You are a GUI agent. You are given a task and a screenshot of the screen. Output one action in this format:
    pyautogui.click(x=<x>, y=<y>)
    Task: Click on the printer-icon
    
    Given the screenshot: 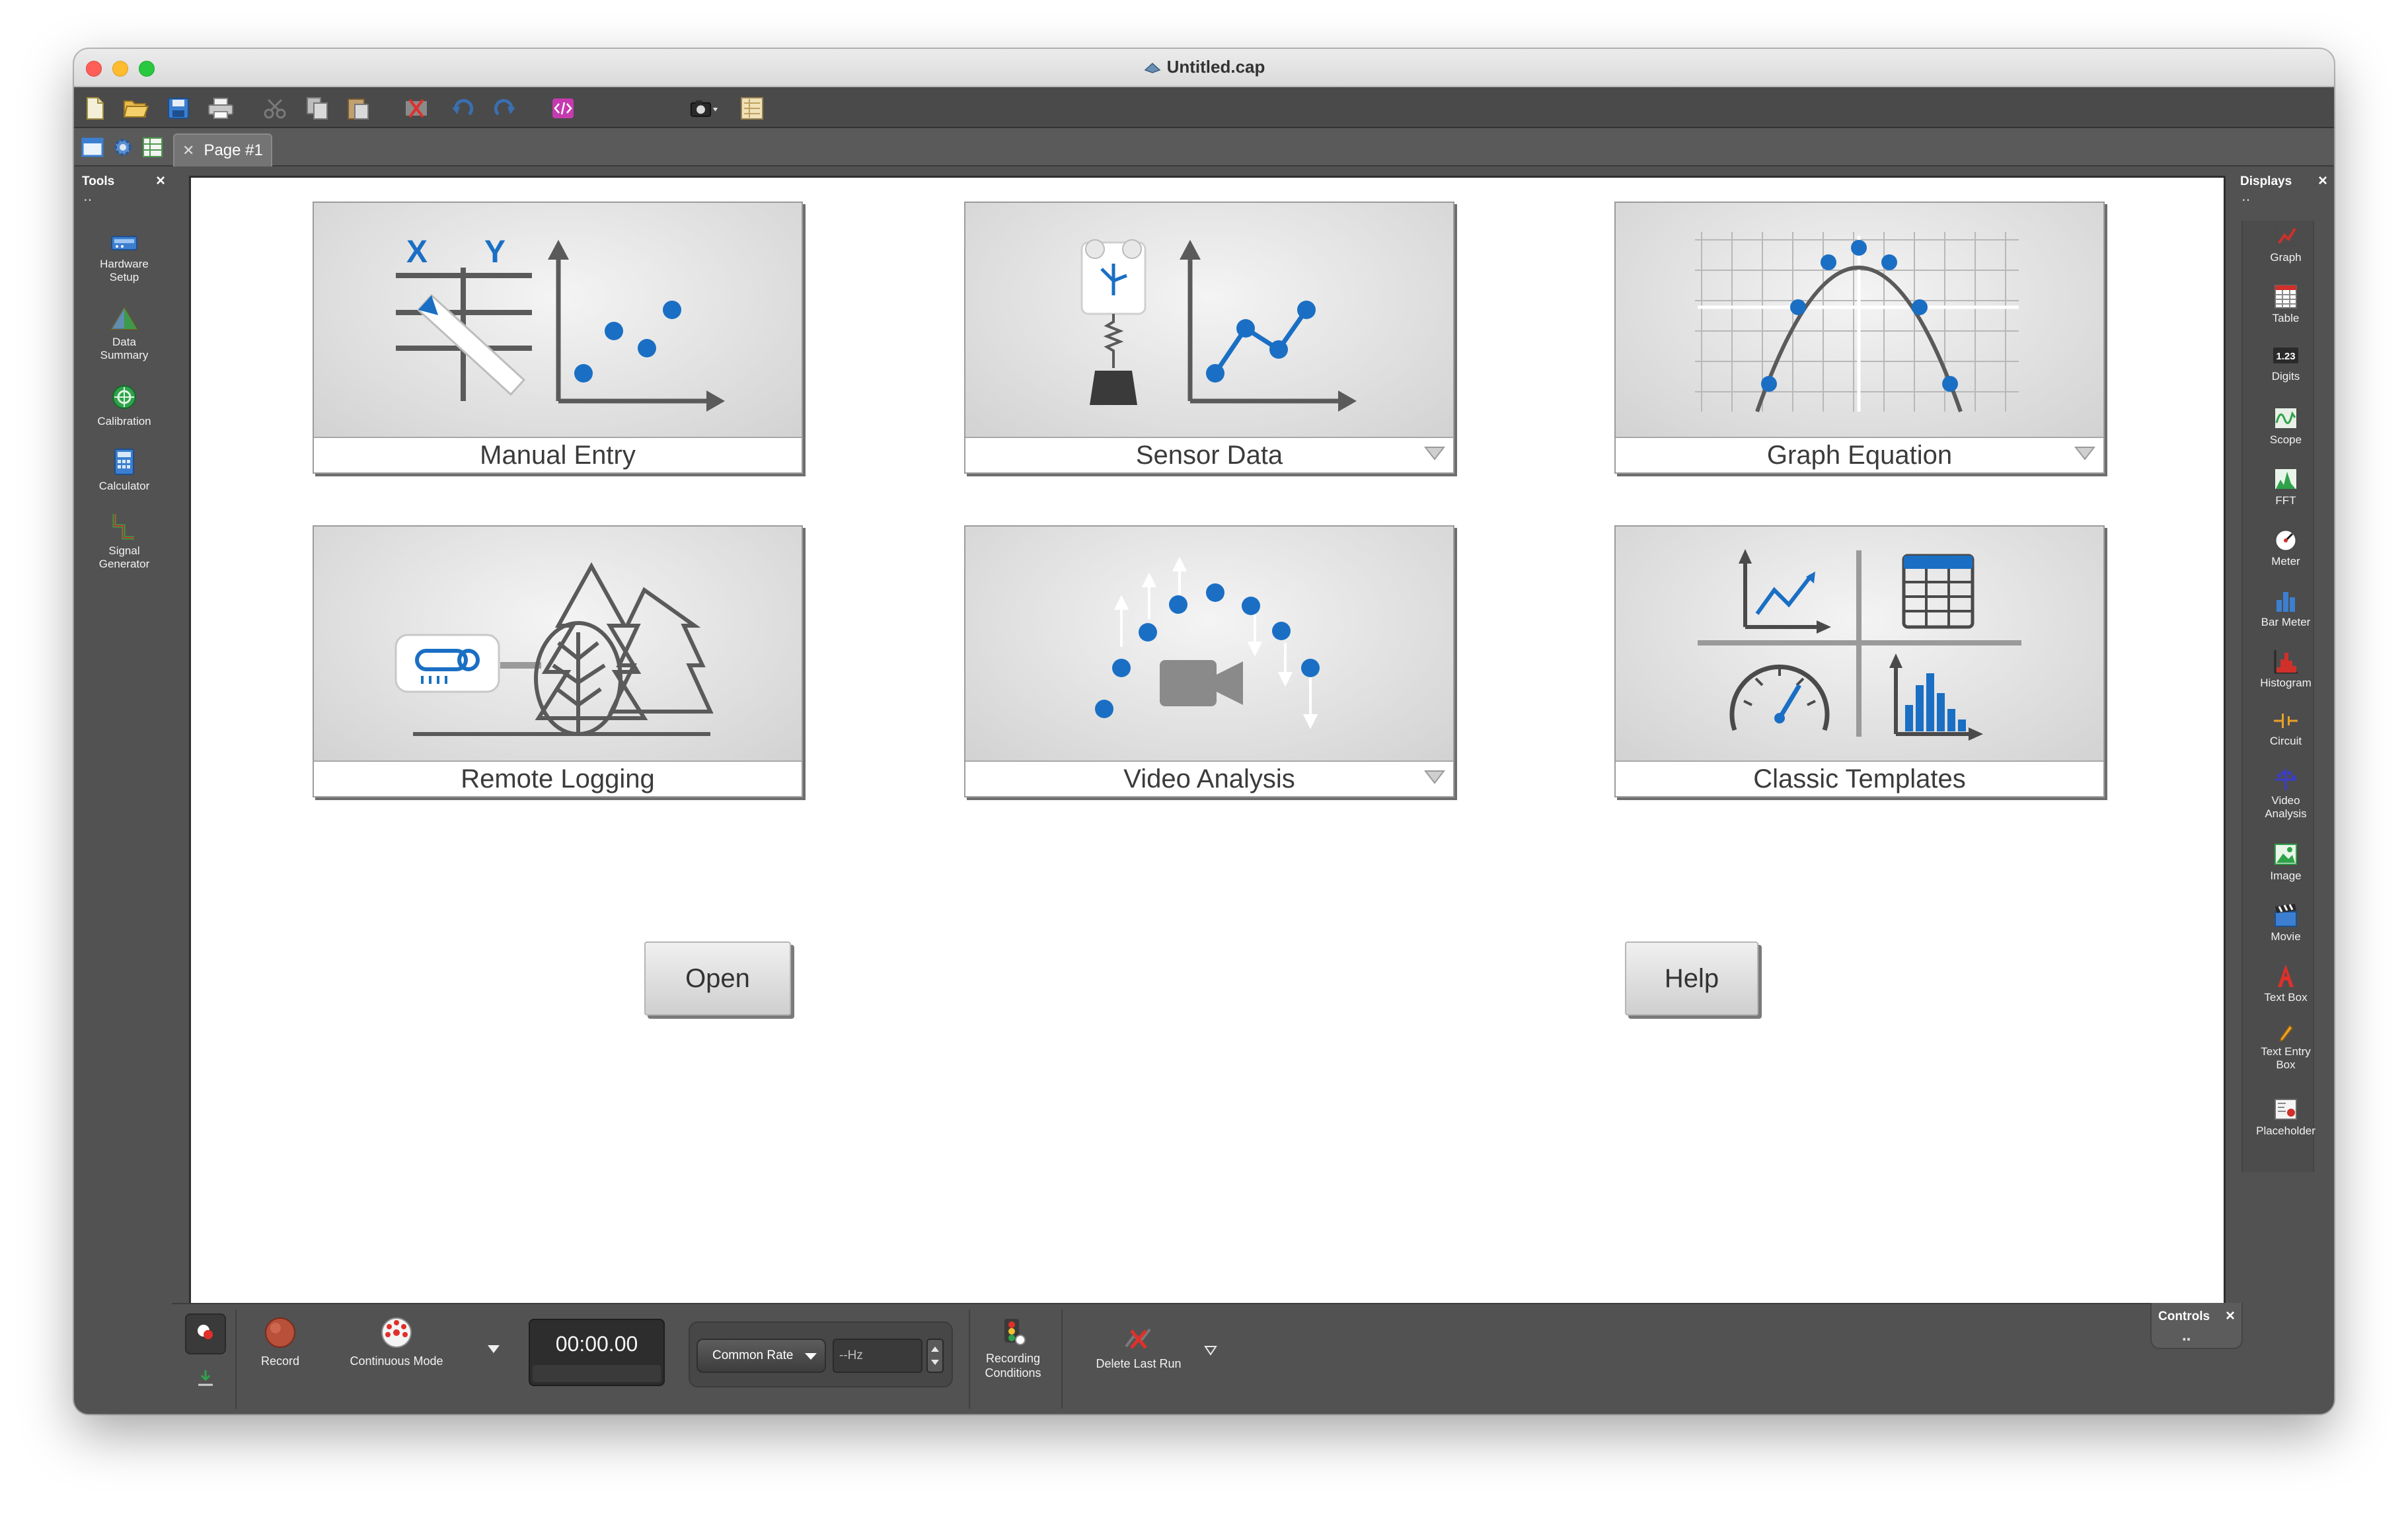 What is the action you would take?
    pyautogui.click(x=220, y=108)
    